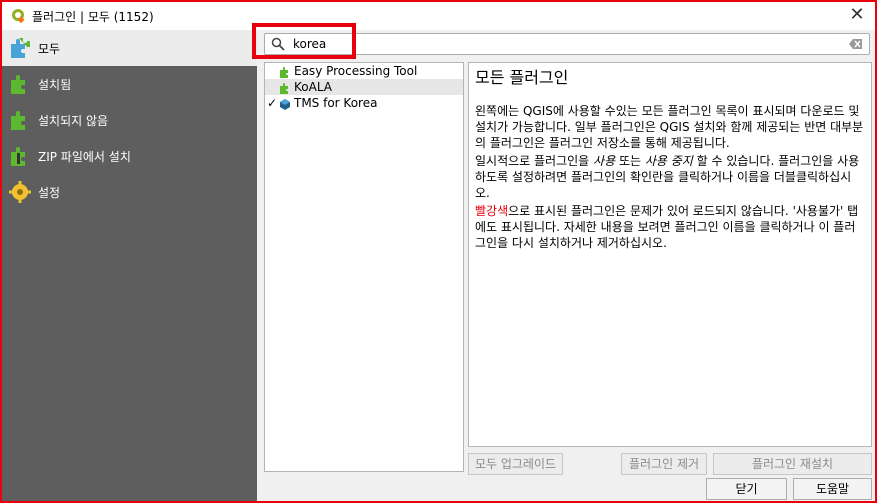 The image size is (877, 503). Describe the element at coordinates (49, 49) in the screenshot. I see `sidebar-item-label: 모두` at that location.